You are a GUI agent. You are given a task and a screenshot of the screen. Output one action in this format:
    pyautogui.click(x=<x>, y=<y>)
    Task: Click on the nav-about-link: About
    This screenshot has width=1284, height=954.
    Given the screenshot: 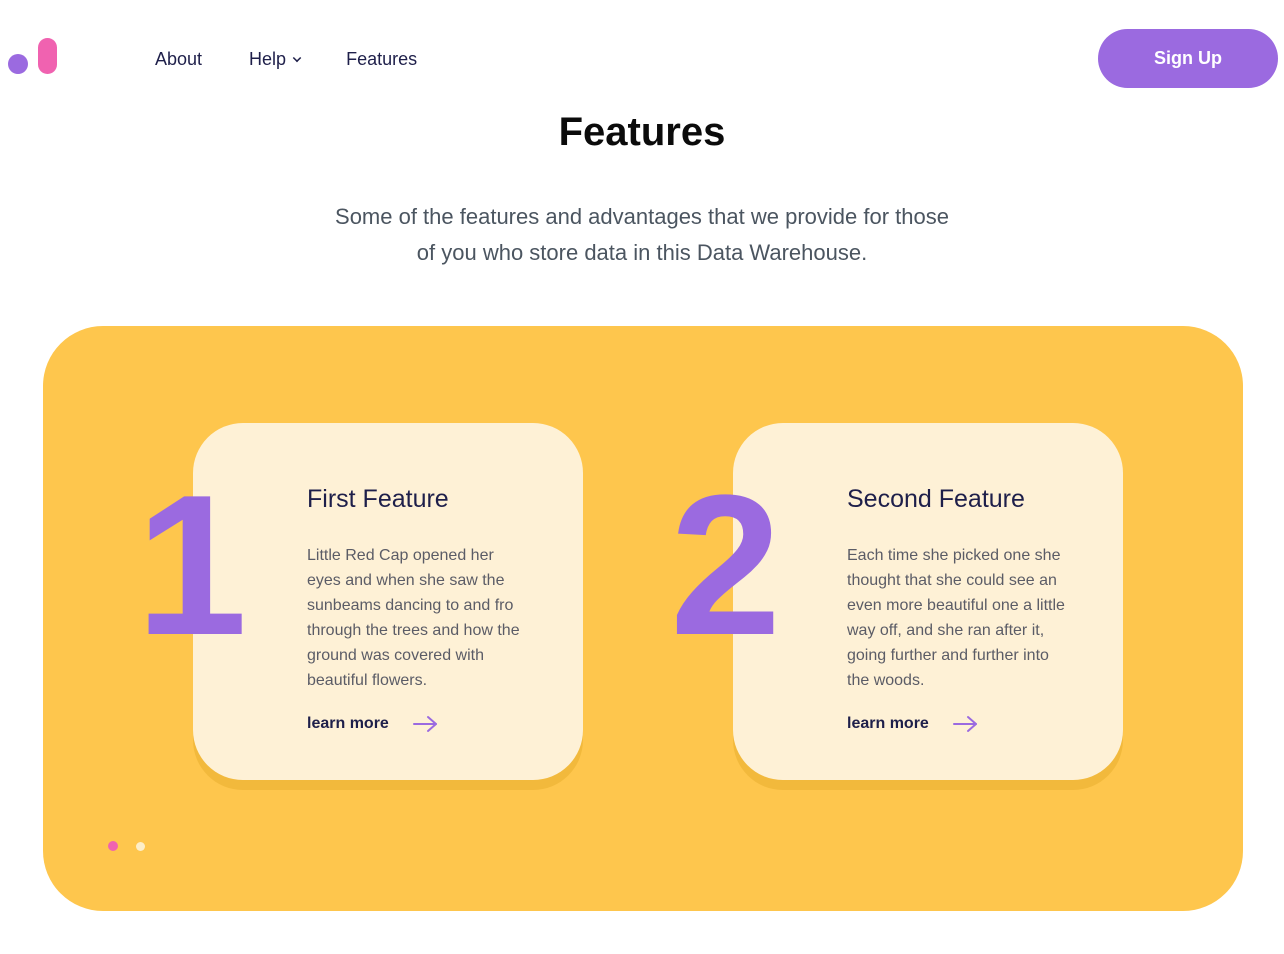 What is the action you would take?
    pyautogui.click(x=178, y=59)
    